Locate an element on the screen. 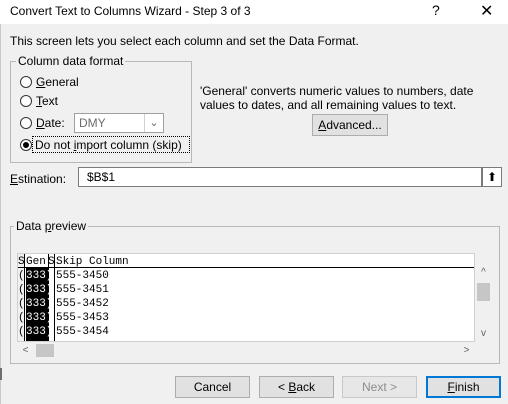 The image size is (508, 404). radio-skip-column-label: Do not import column (skip) is located at coordinates (108, 145).